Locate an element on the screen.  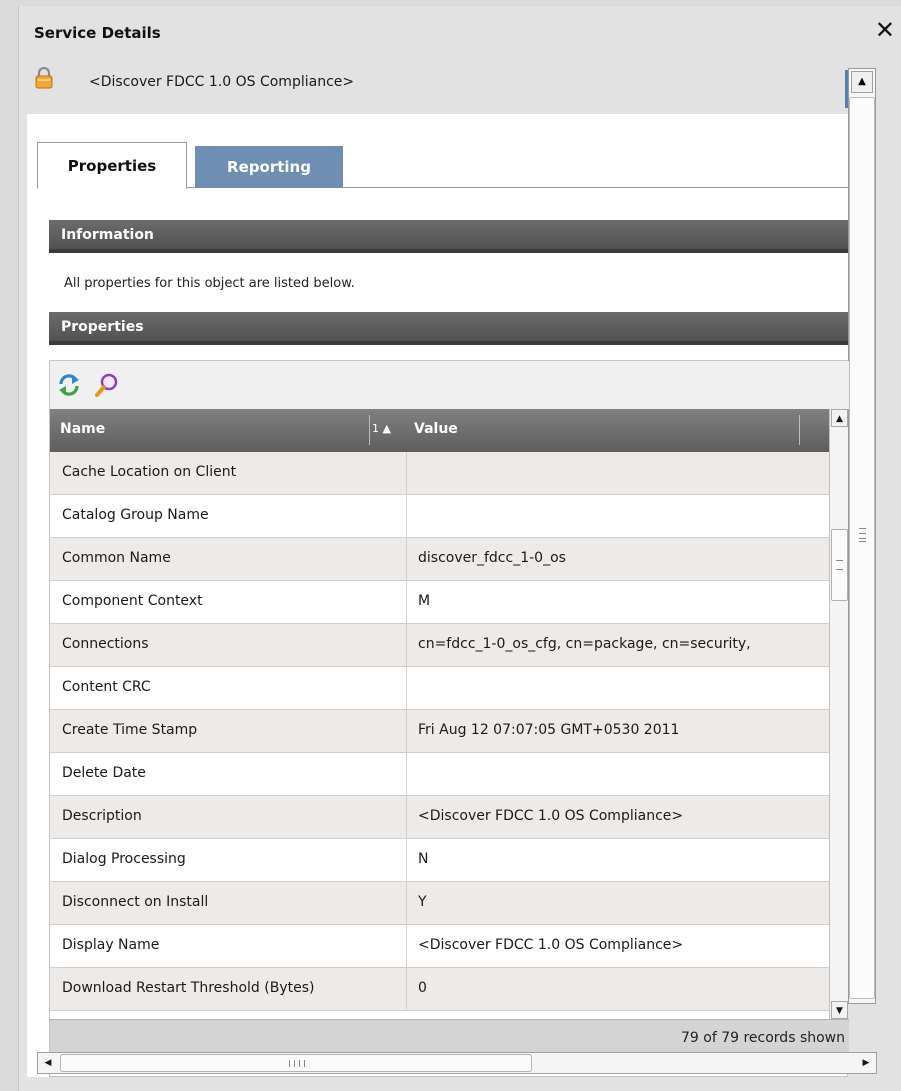
cell-name: Catalog Group Name is located at coordinates (135, 515).